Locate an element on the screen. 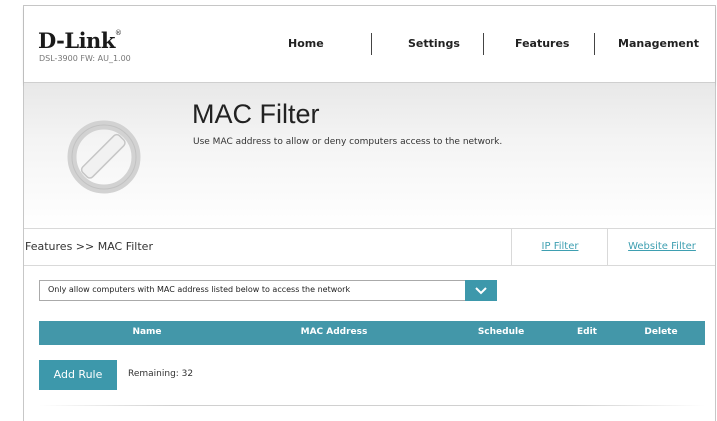 The image size is (717, 421). nav-home: Home is located at coordinates (306, 43).